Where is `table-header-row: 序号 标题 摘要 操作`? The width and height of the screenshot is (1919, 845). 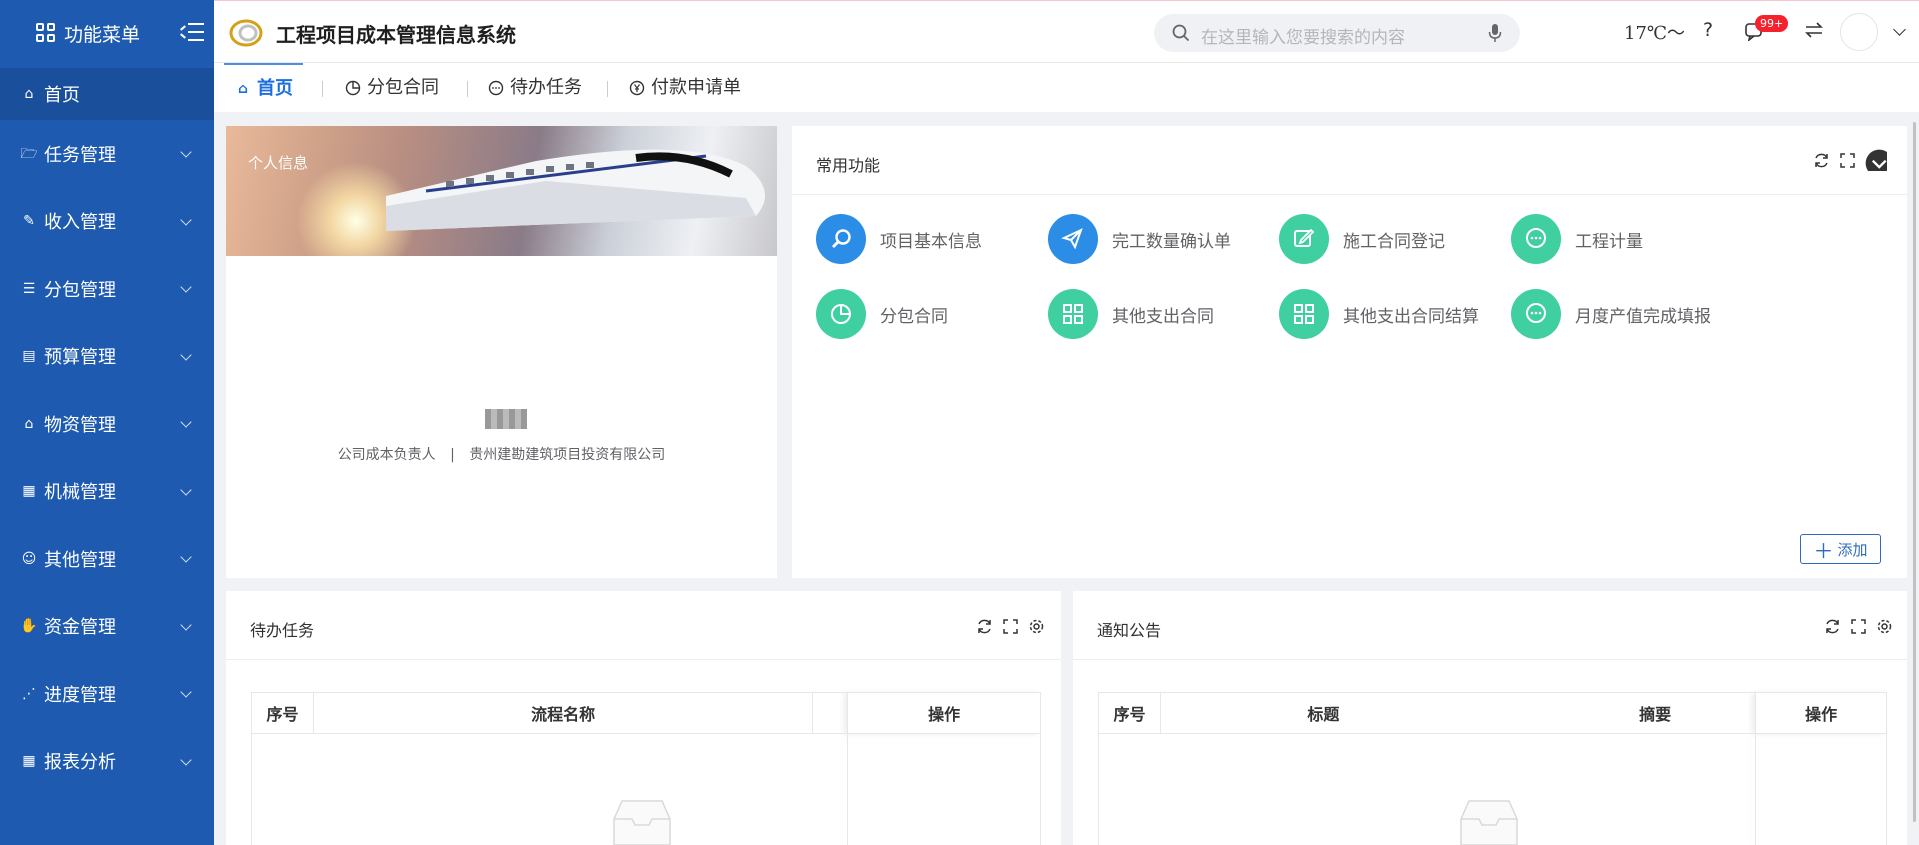
table-header-row: 序号 标题 摘要 操作 is located at coordinates (1492, 713).